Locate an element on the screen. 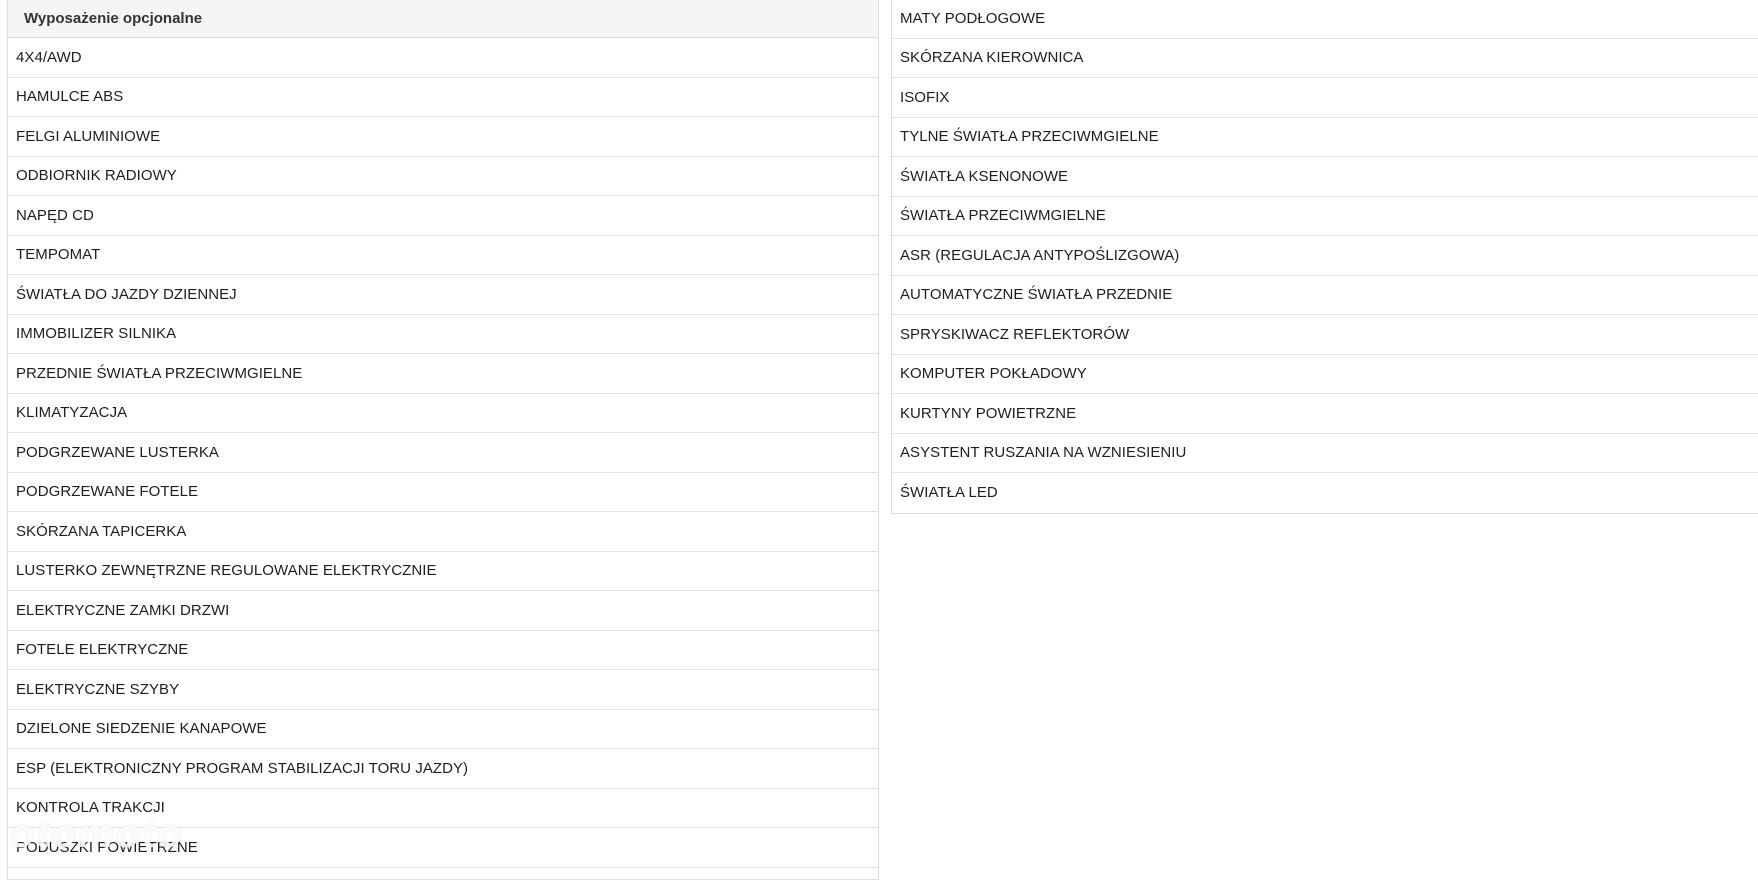 The width and height of the screenshot is (1758, 880). equipment-list-item: ELEKTRYCZNE ZAMKI DRZWI is located at coordinates (443, 611).